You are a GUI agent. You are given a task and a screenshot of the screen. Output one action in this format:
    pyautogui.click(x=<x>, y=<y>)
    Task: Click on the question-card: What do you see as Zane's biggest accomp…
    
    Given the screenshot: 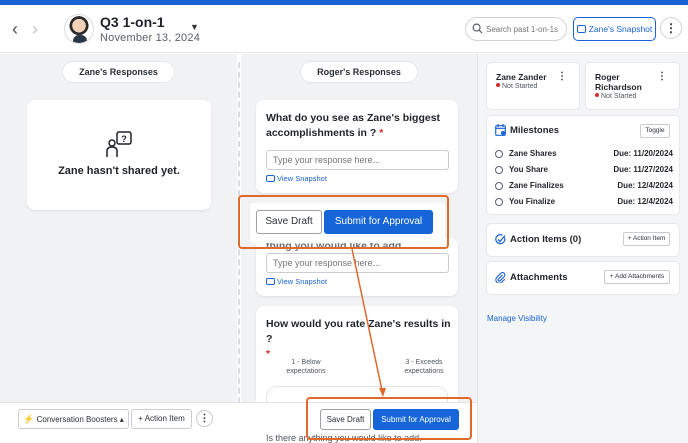 What is the action you would take?
    pyautogui.click(x=357, y=146)
    